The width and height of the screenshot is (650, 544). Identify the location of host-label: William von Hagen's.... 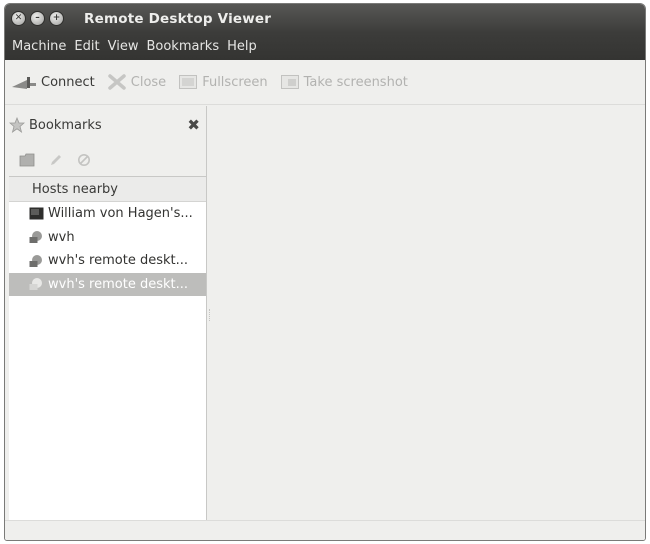
(120, 214).